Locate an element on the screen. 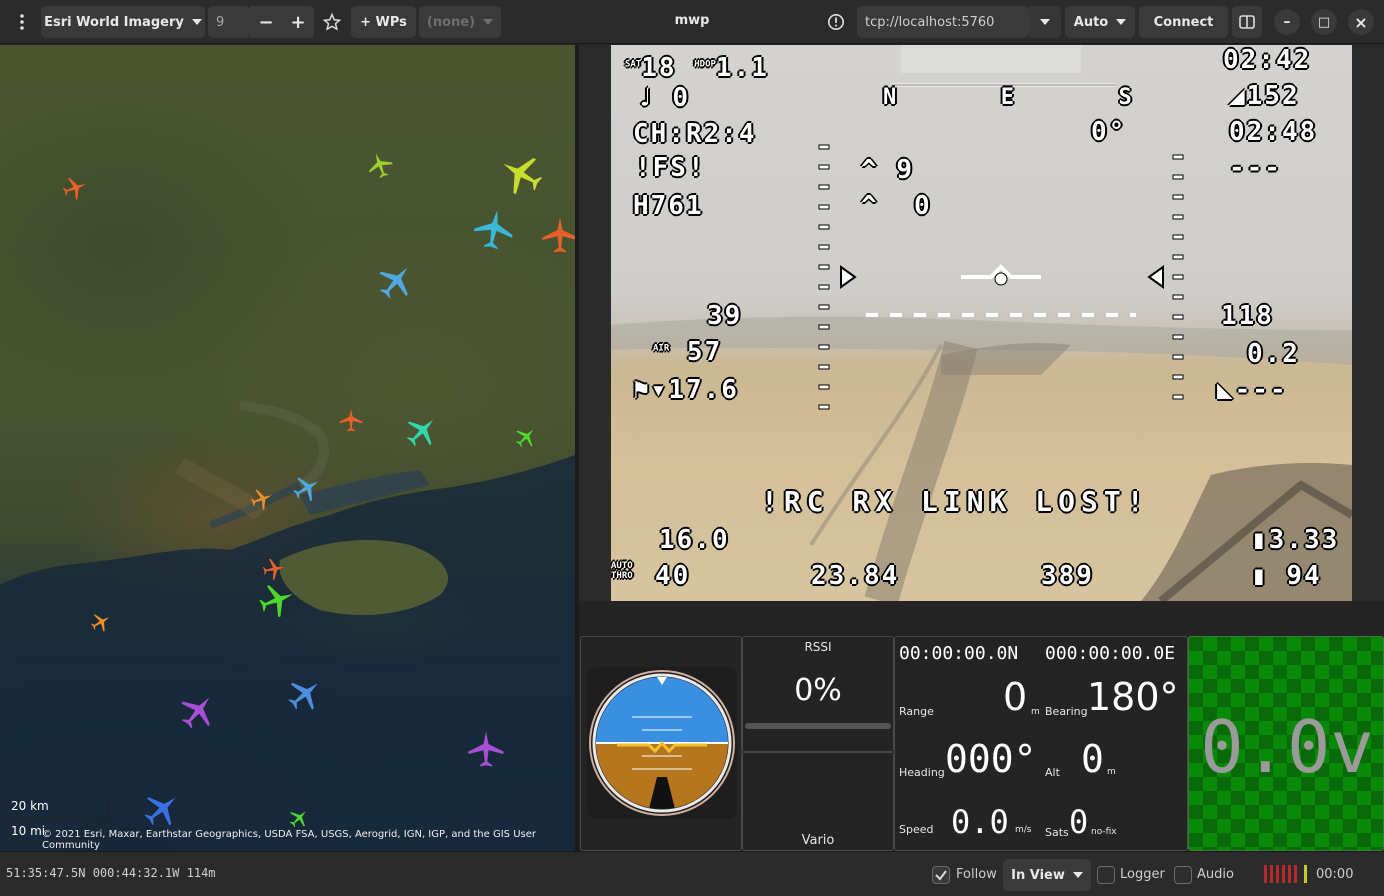 This screenshot has width=1384, height=896. osd-time2: 02:48 is located at coordinates (1273, 132).